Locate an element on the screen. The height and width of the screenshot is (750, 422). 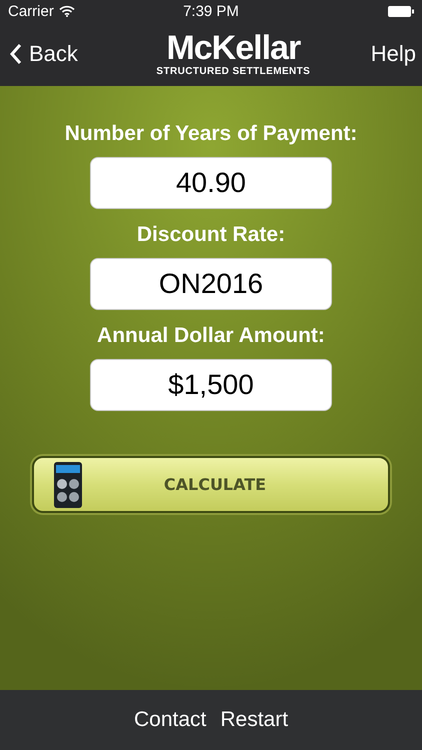
clock-time: 7:39 PM is located at coordinates (211, 11).